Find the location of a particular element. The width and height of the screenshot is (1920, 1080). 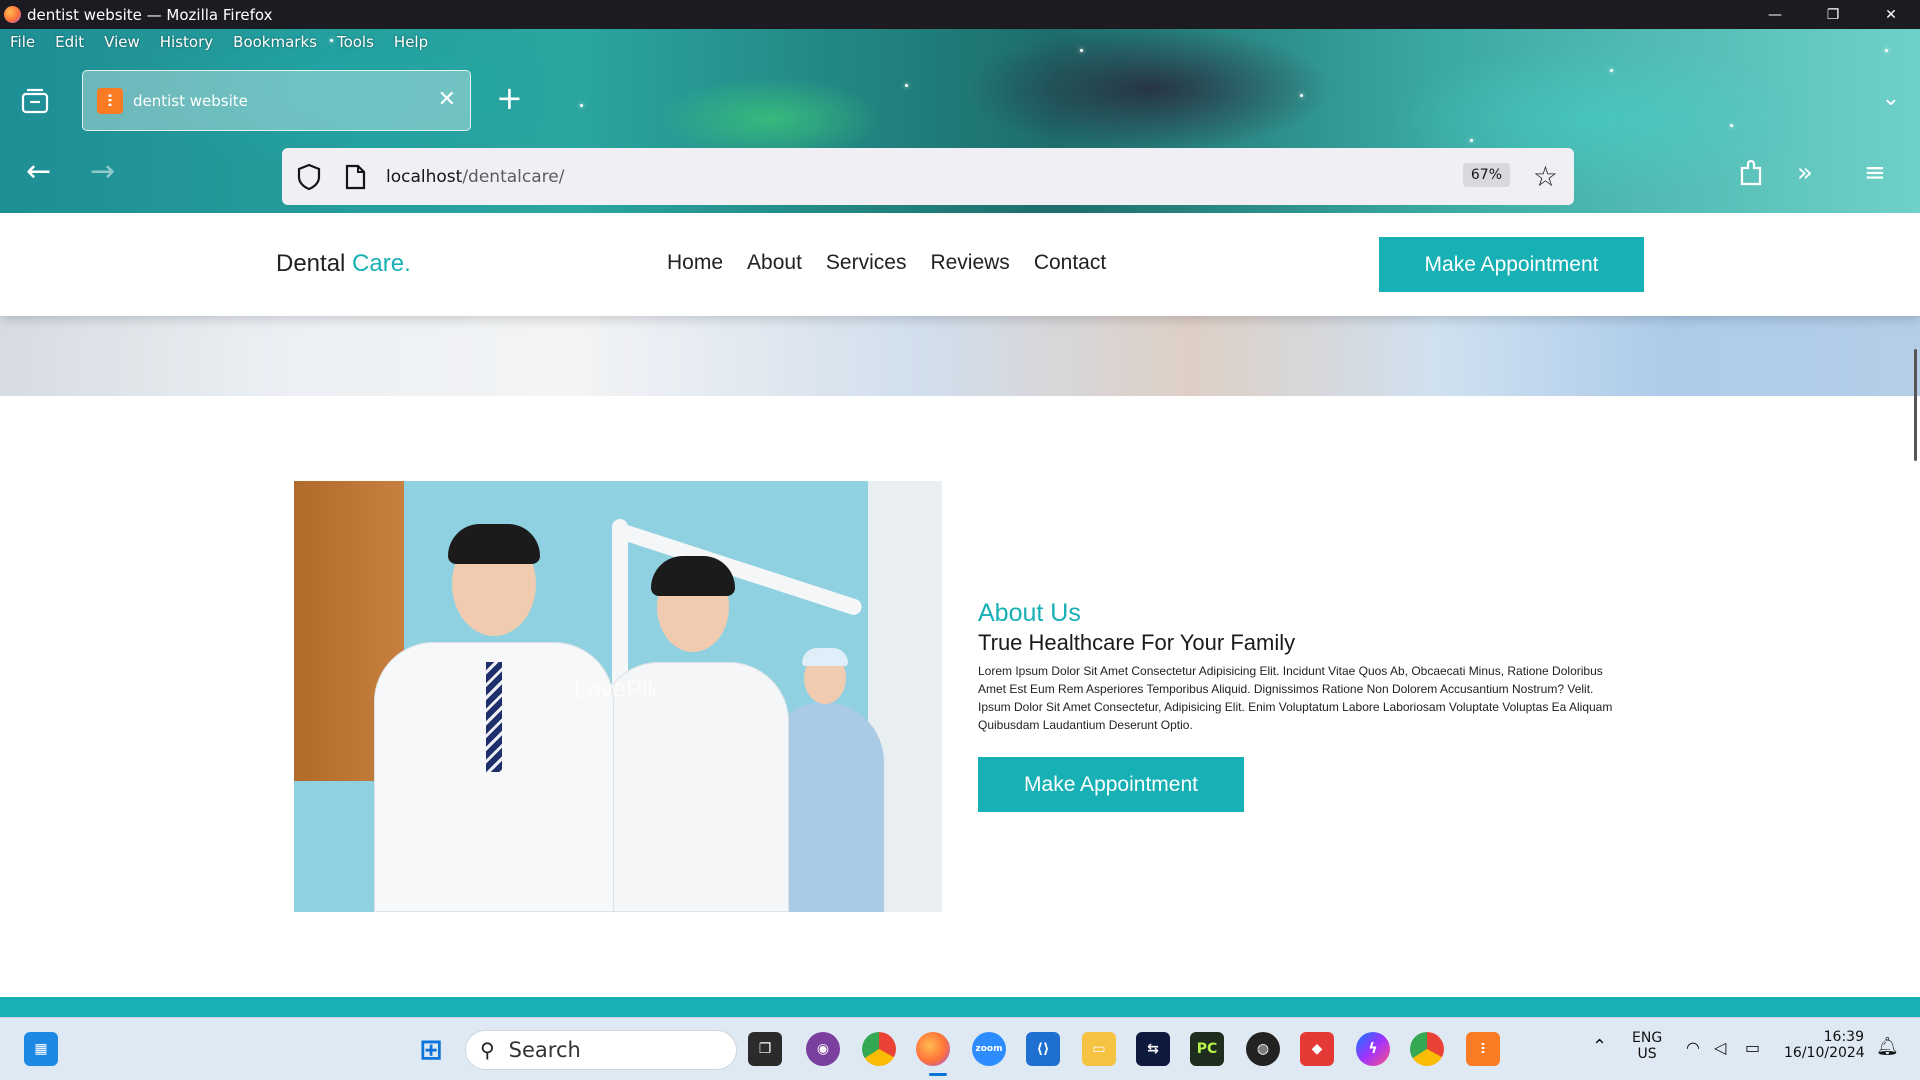

overflow-chevrons-icon: » is located at coordinates (1805, 173).